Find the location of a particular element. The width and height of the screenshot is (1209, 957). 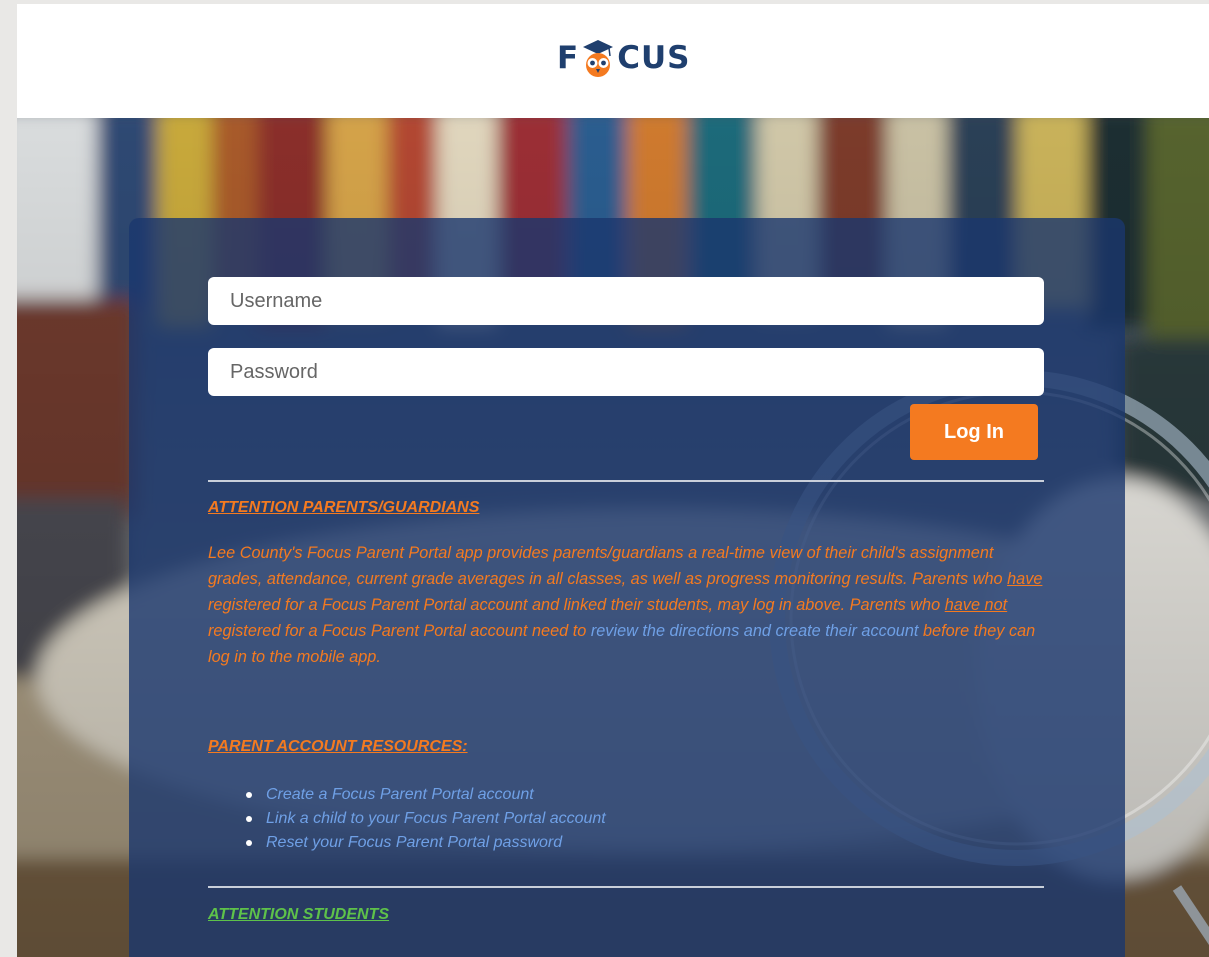

logo-text-f: F is located at coordinates (568, 58).